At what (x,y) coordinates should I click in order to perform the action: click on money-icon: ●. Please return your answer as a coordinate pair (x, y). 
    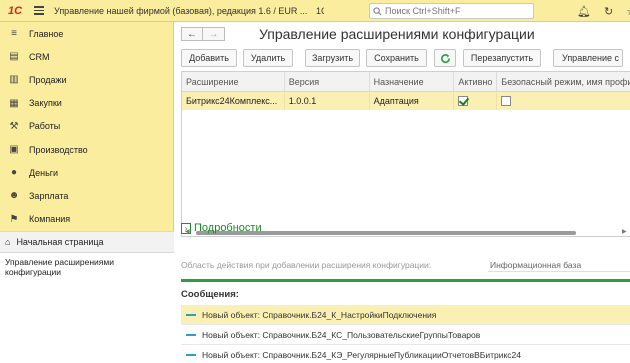
    Looking at the image, I should click on (14, 173).